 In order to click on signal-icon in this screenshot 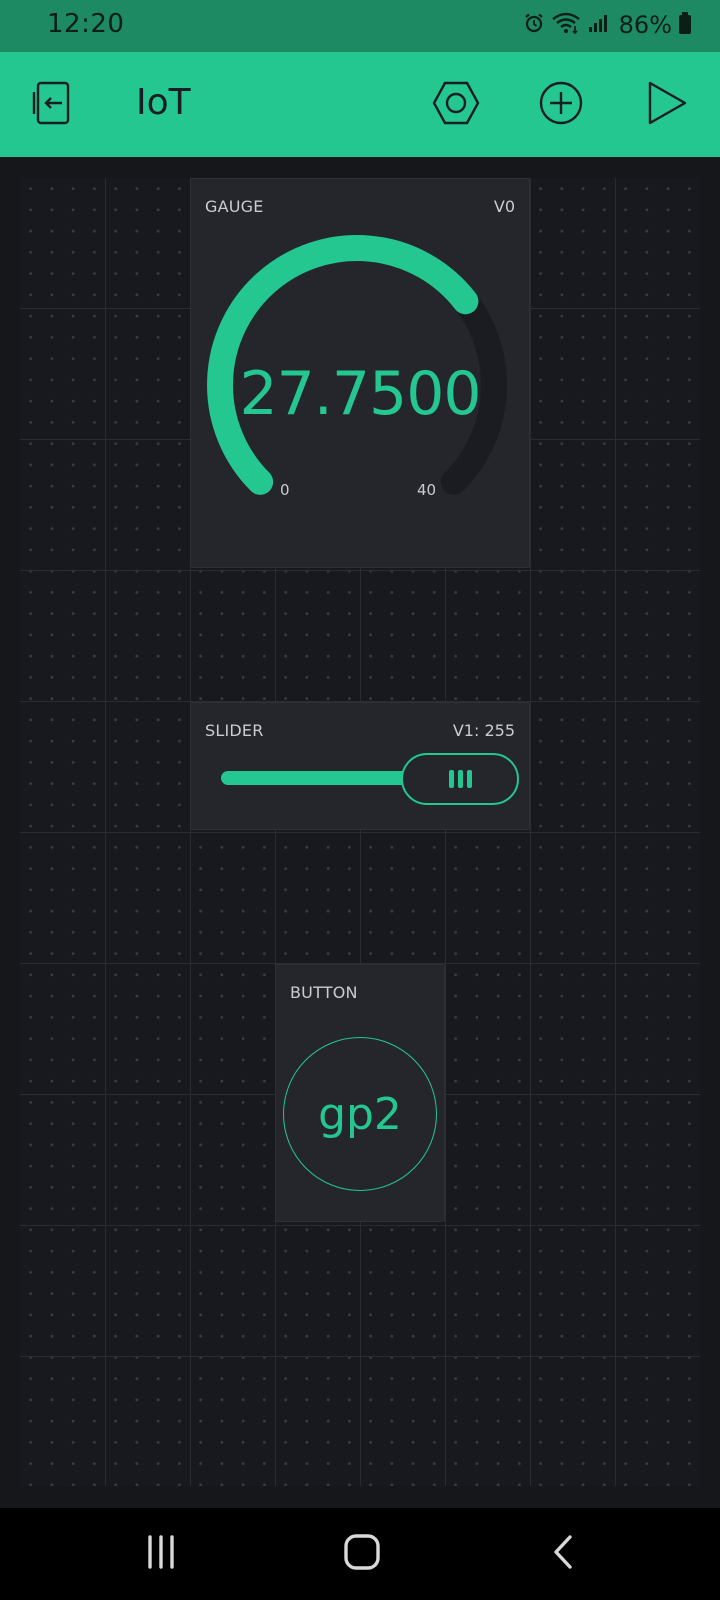, I will do `click(598, 25)`.